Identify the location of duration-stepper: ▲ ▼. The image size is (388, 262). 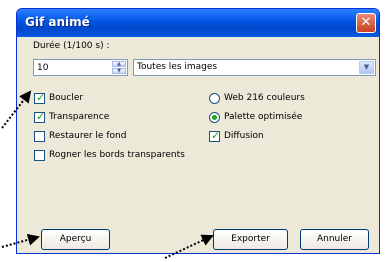
(80, 67).